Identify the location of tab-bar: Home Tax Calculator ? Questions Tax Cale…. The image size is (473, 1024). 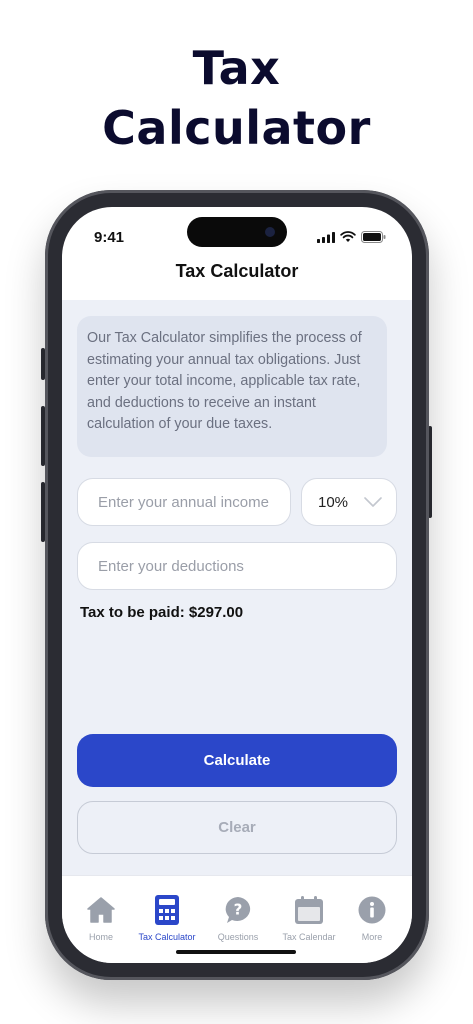
(237, 919).